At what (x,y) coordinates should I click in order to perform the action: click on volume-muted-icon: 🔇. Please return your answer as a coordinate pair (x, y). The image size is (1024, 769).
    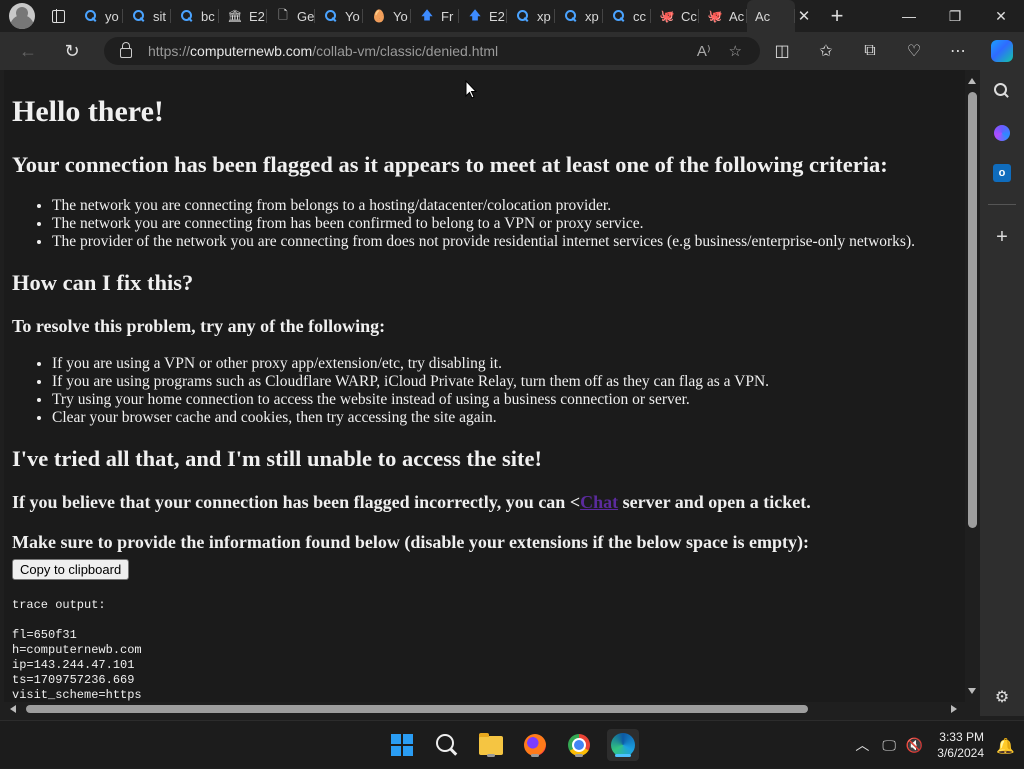
    Looking at the image, I should click on (914, 745).